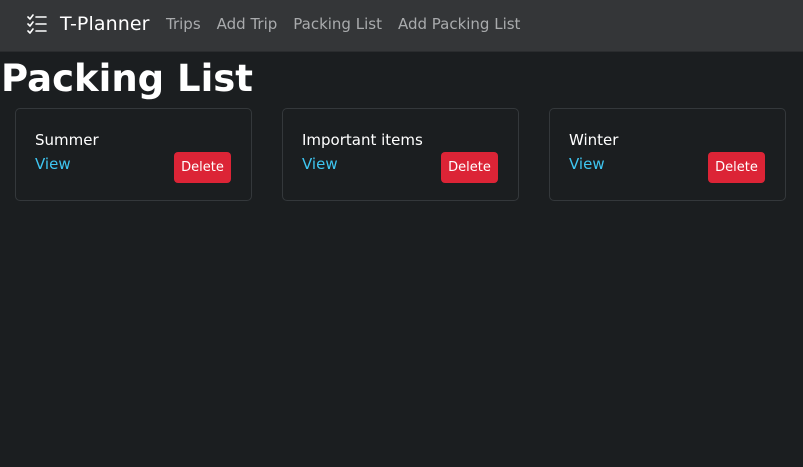 The height and width of the screenshot is (467, 803). What do you see at coordinates (594, 140) in the screenshot?
I see `card-title: Winter` at bounding box center [594, 140].